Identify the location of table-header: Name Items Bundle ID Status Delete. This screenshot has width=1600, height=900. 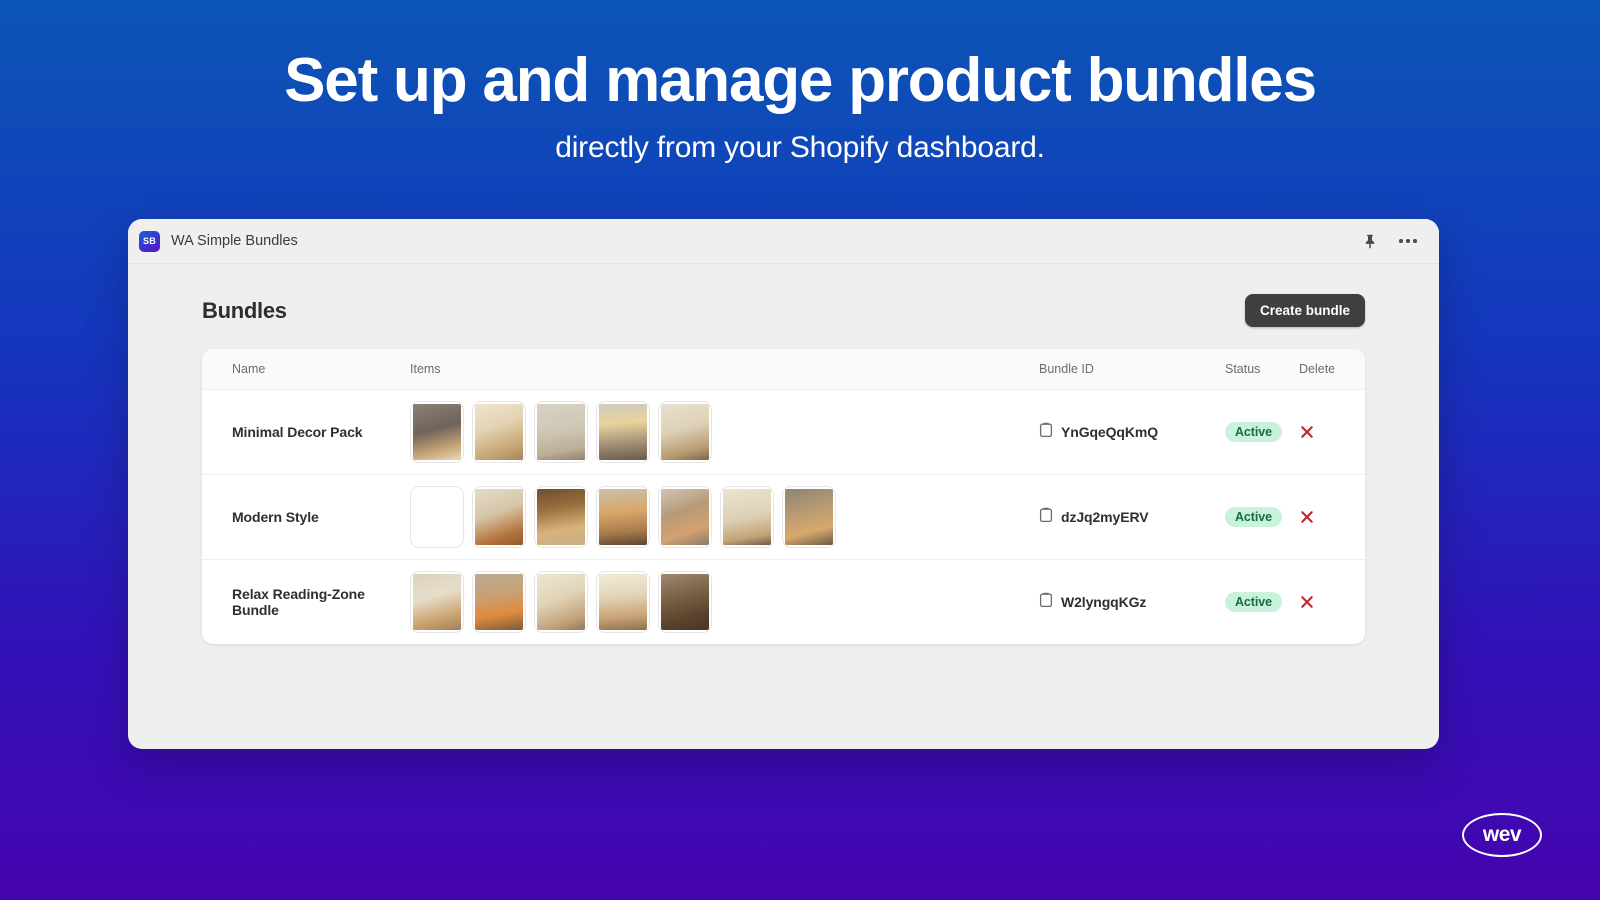
(783, 369).